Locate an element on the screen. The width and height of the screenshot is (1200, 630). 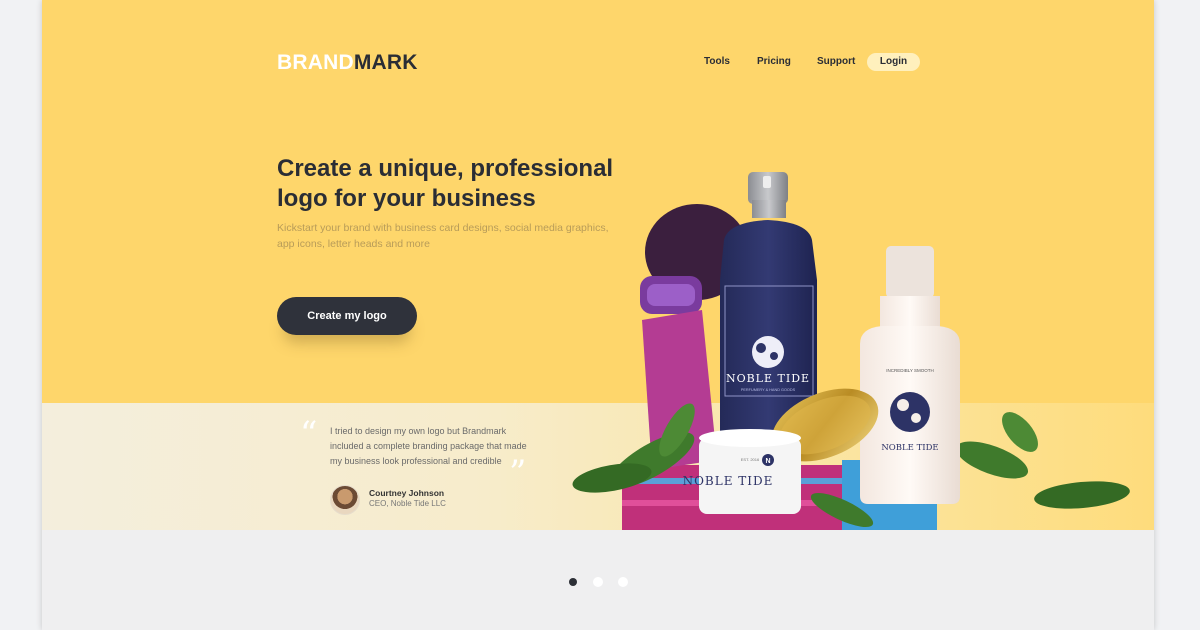
create-logo-button: Create my logo is located at coordinates (347, 316).